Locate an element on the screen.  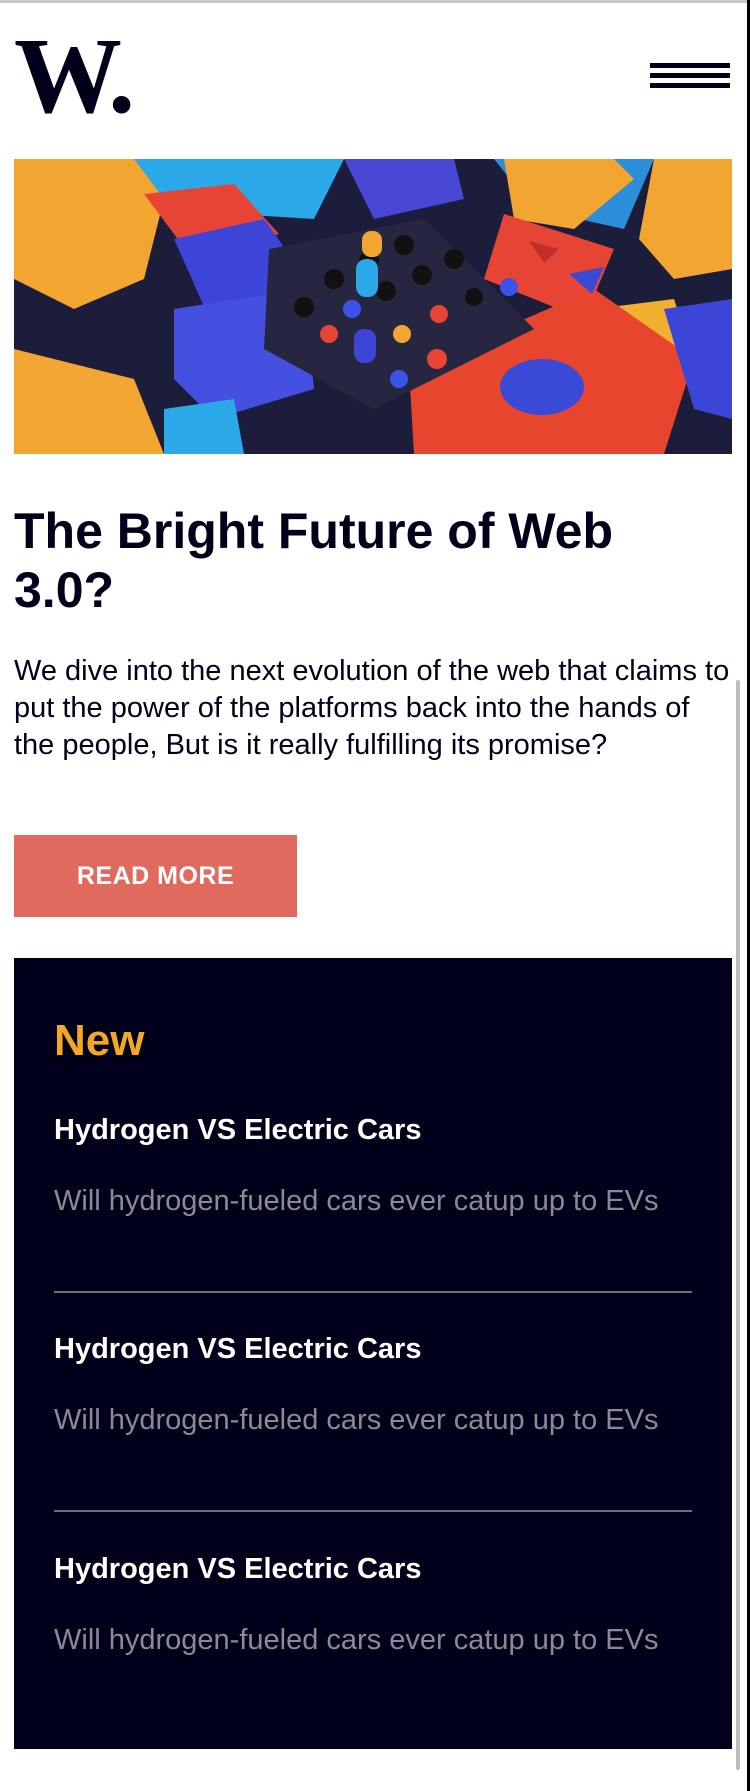
read-more-button: READ MORE is located at coordinates (155, 876).